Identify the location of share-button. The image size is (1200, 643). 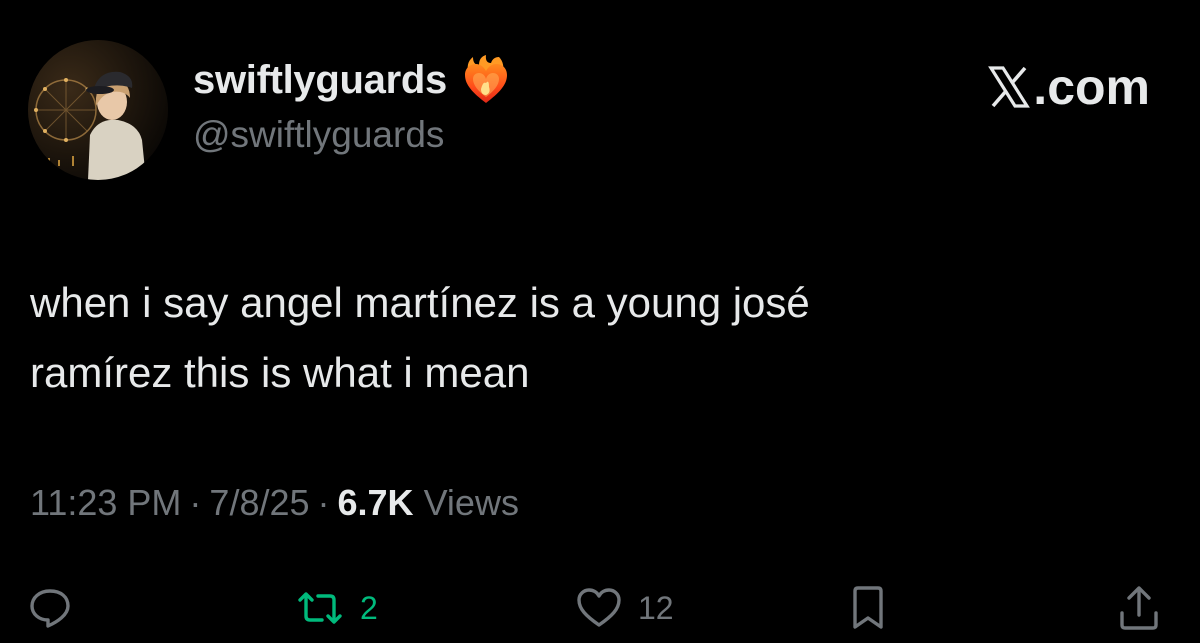
(1139, 608).